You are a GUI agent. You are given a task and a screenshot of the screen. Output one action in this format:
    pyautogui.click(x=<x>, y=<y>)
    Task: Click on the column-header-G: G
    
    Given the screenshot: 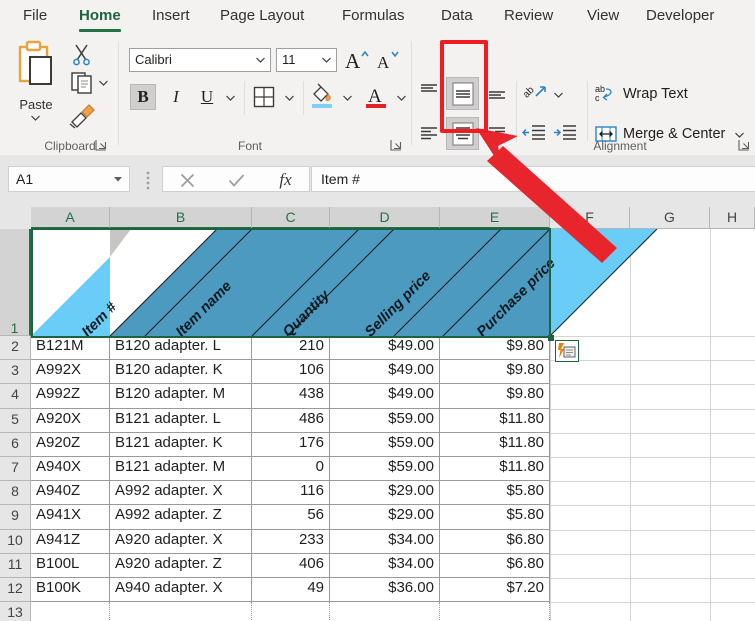 What is the action you would take?
    pyautogui.click(x=670, y=218)
    